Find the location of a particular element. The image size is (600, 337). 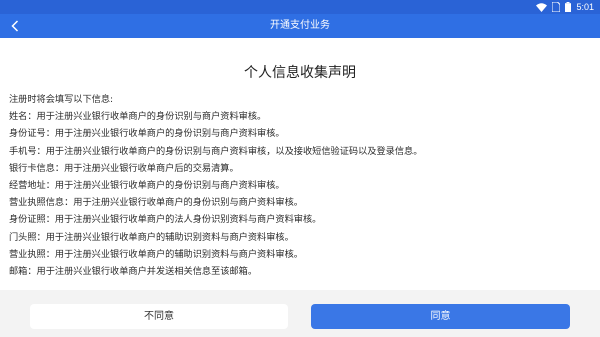

statement-item-license: 营业执照：用于注册兴业银行收单商户的辅助识别资料与商户资料审核。 is located at coordinates (156, 254).